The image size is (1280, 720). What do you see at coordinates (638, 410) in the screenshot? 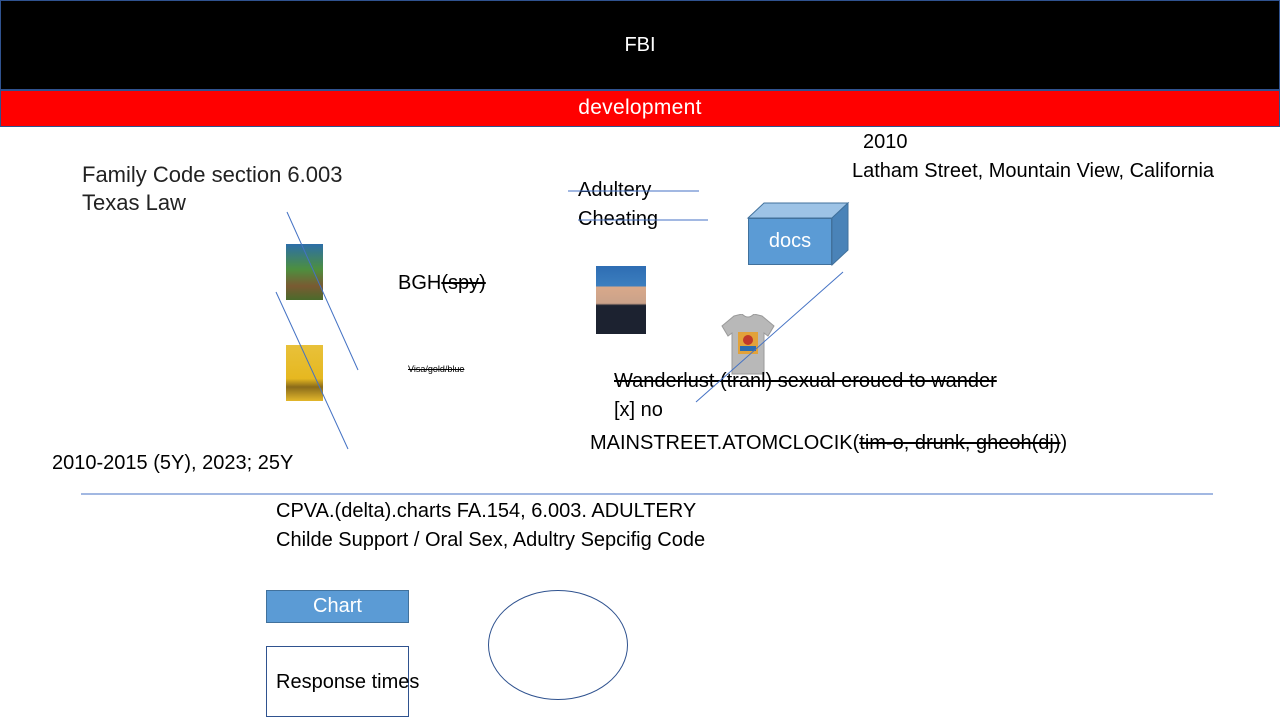
I see `checkbox-no-label: [x] no` at bounding box center [638, 410].